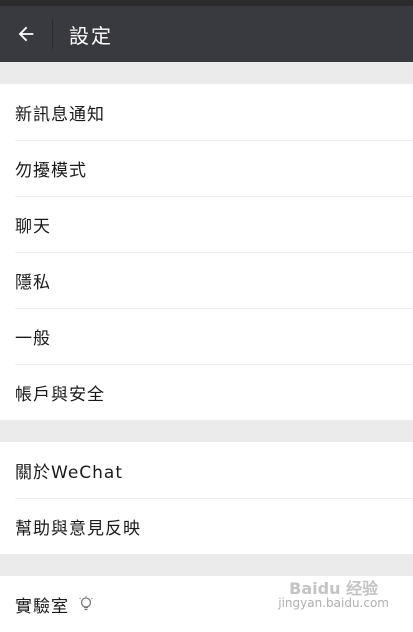 The width and height of the screenshot is (413, 632). I want to click on settings-item-label: 隱私, so click(33, 282).